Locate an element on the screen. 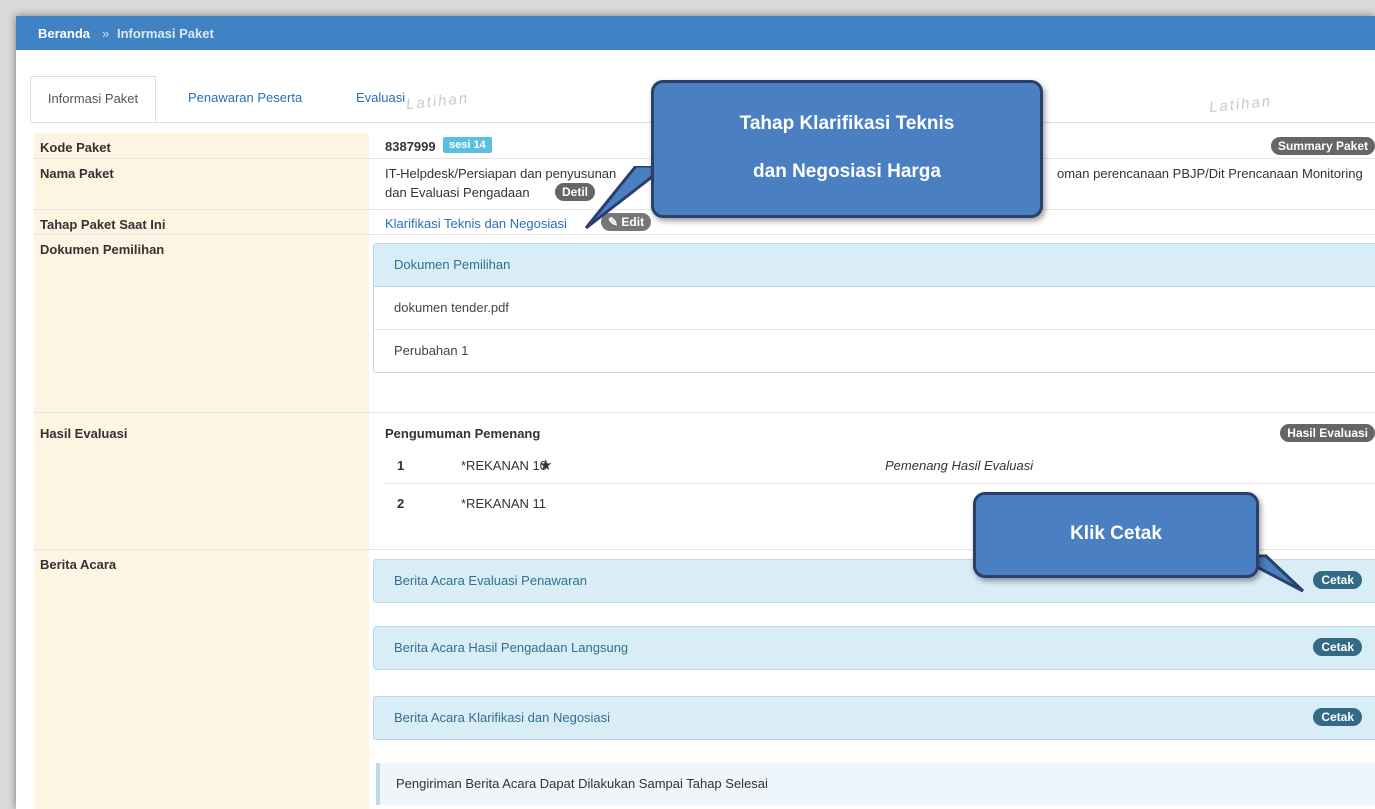  winner-note: Pemenang Hasil Evaluasi is located at coordinates (959, 465).